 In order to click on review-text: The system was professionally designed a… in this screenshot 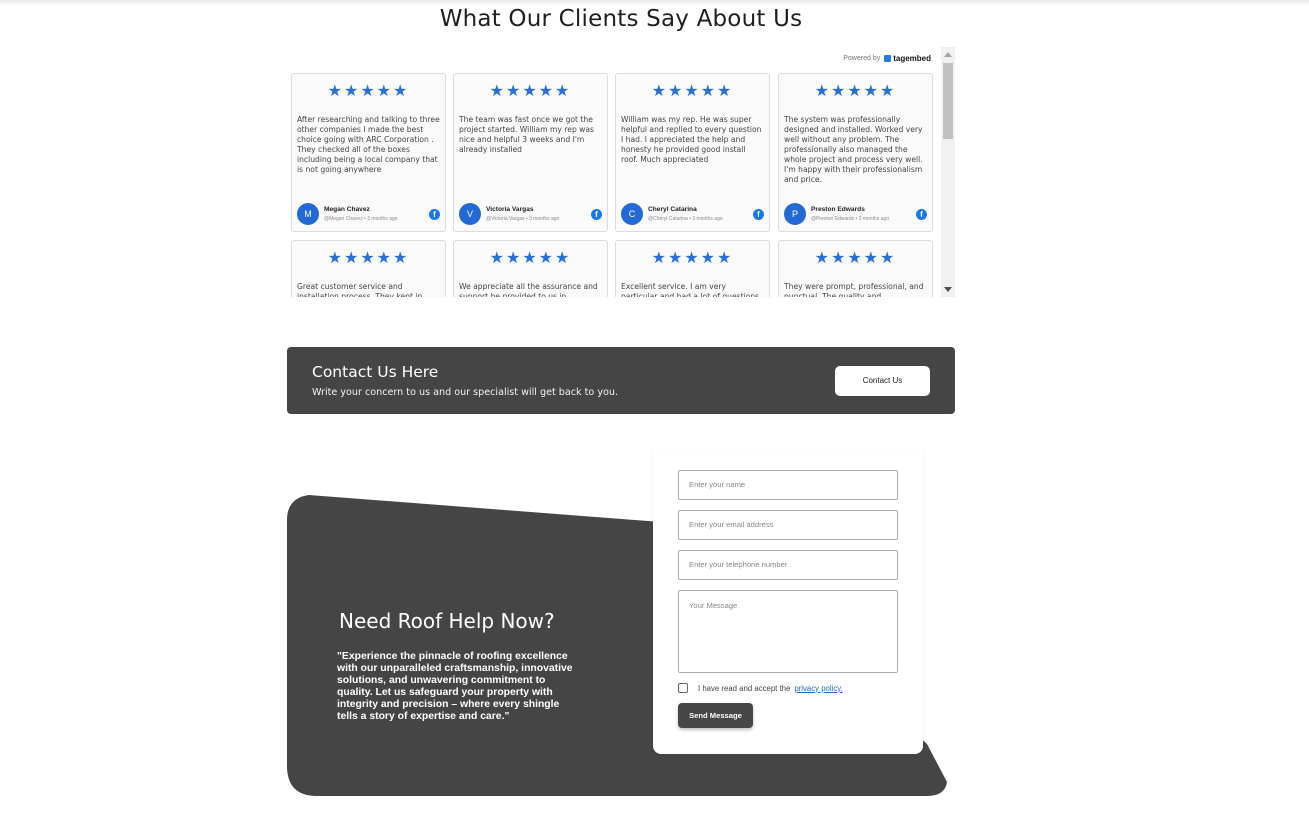, I will do `click(853, 149)`.